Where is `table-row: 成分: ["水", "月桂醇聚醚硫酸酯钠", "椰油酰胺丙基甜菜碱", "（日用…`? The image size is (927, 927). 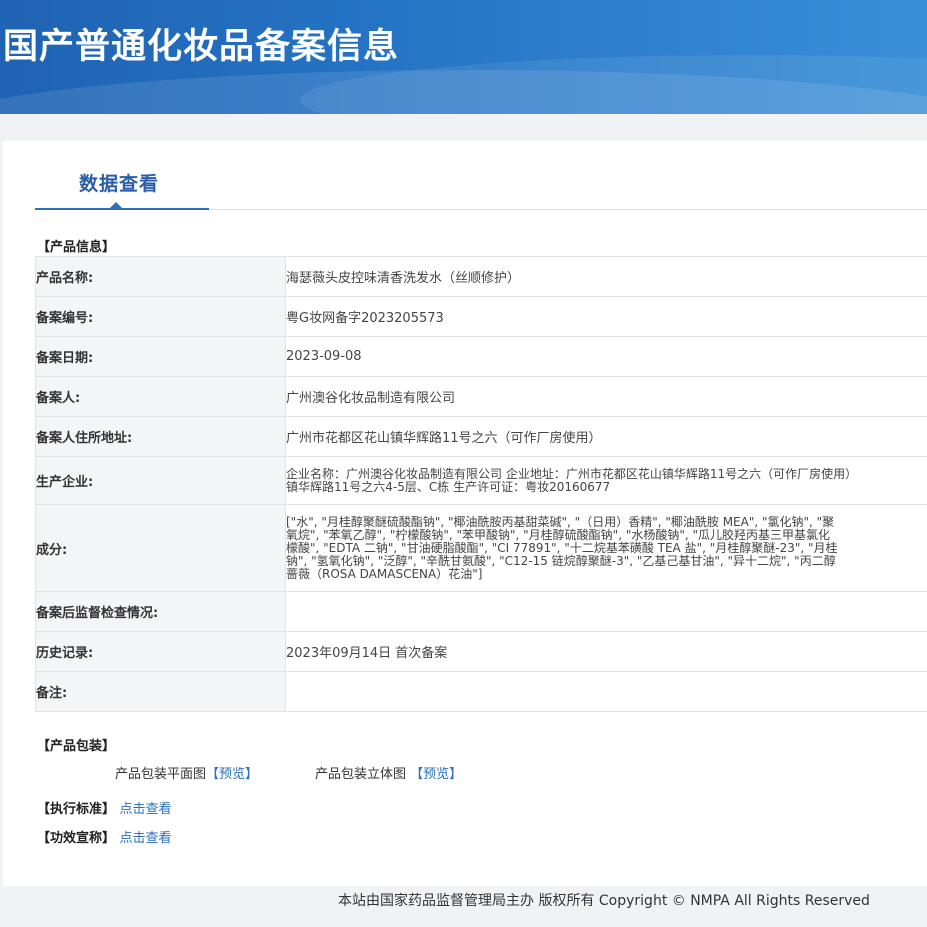 table-row: 成分: ["水", "月桂醇聚醚硫酸酯钠", "椰油酰胺丙基甜菜碱", "（日用… is located at coordinates (481, 548).